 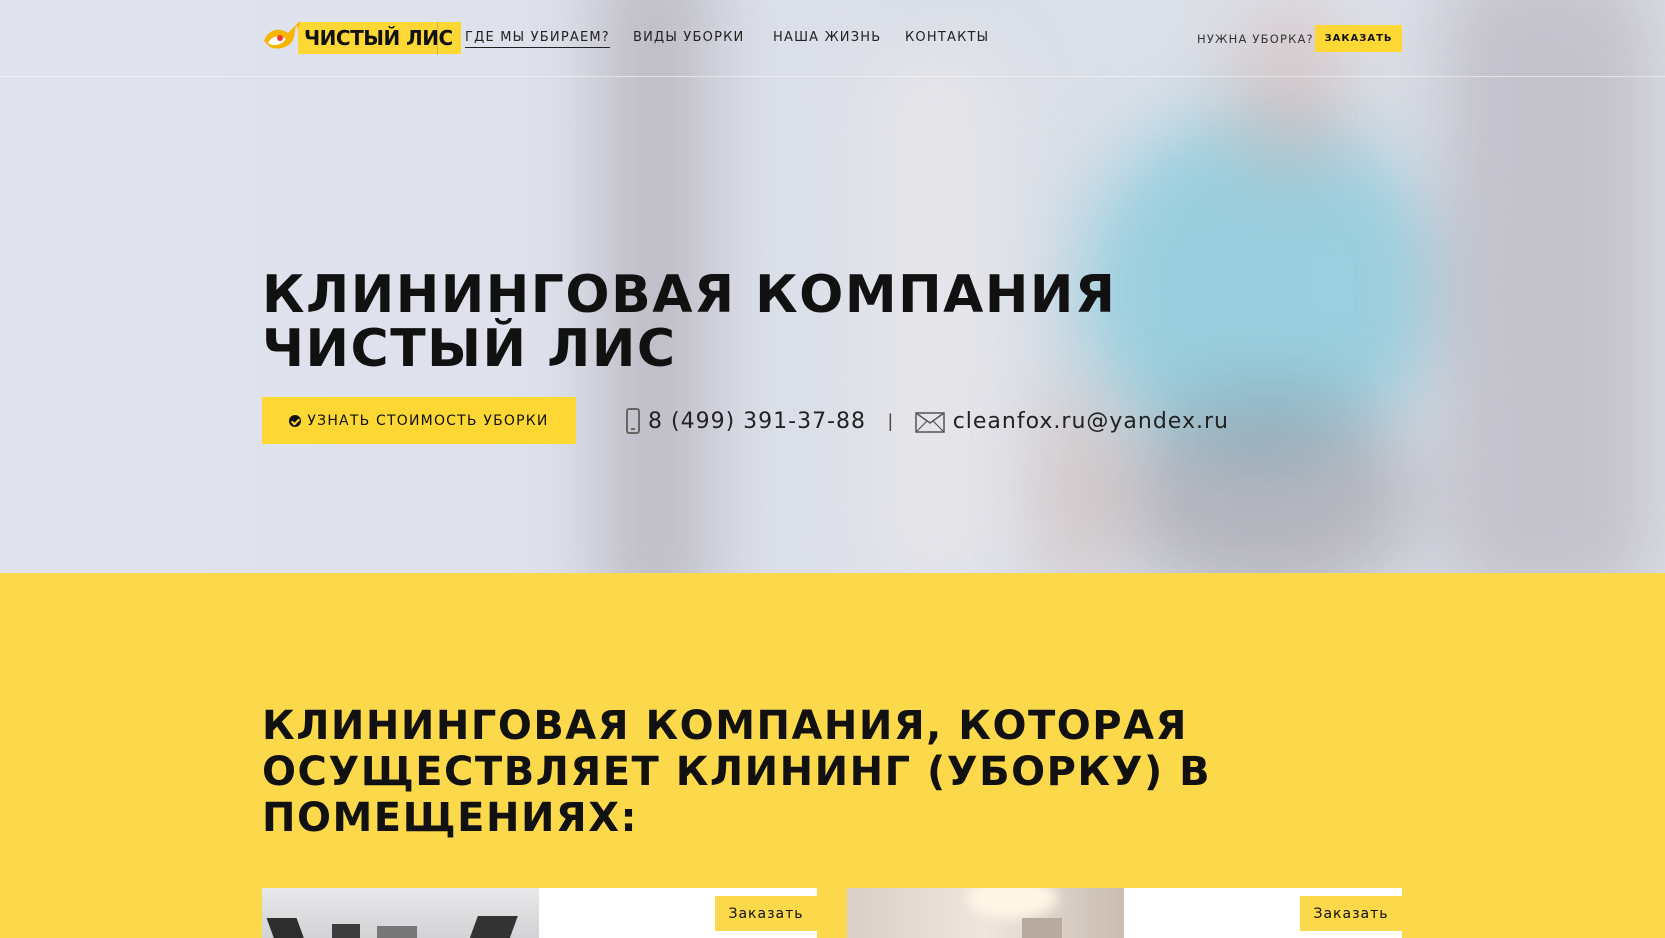 I want to click on logo-divider, so click(x=437, y=38).